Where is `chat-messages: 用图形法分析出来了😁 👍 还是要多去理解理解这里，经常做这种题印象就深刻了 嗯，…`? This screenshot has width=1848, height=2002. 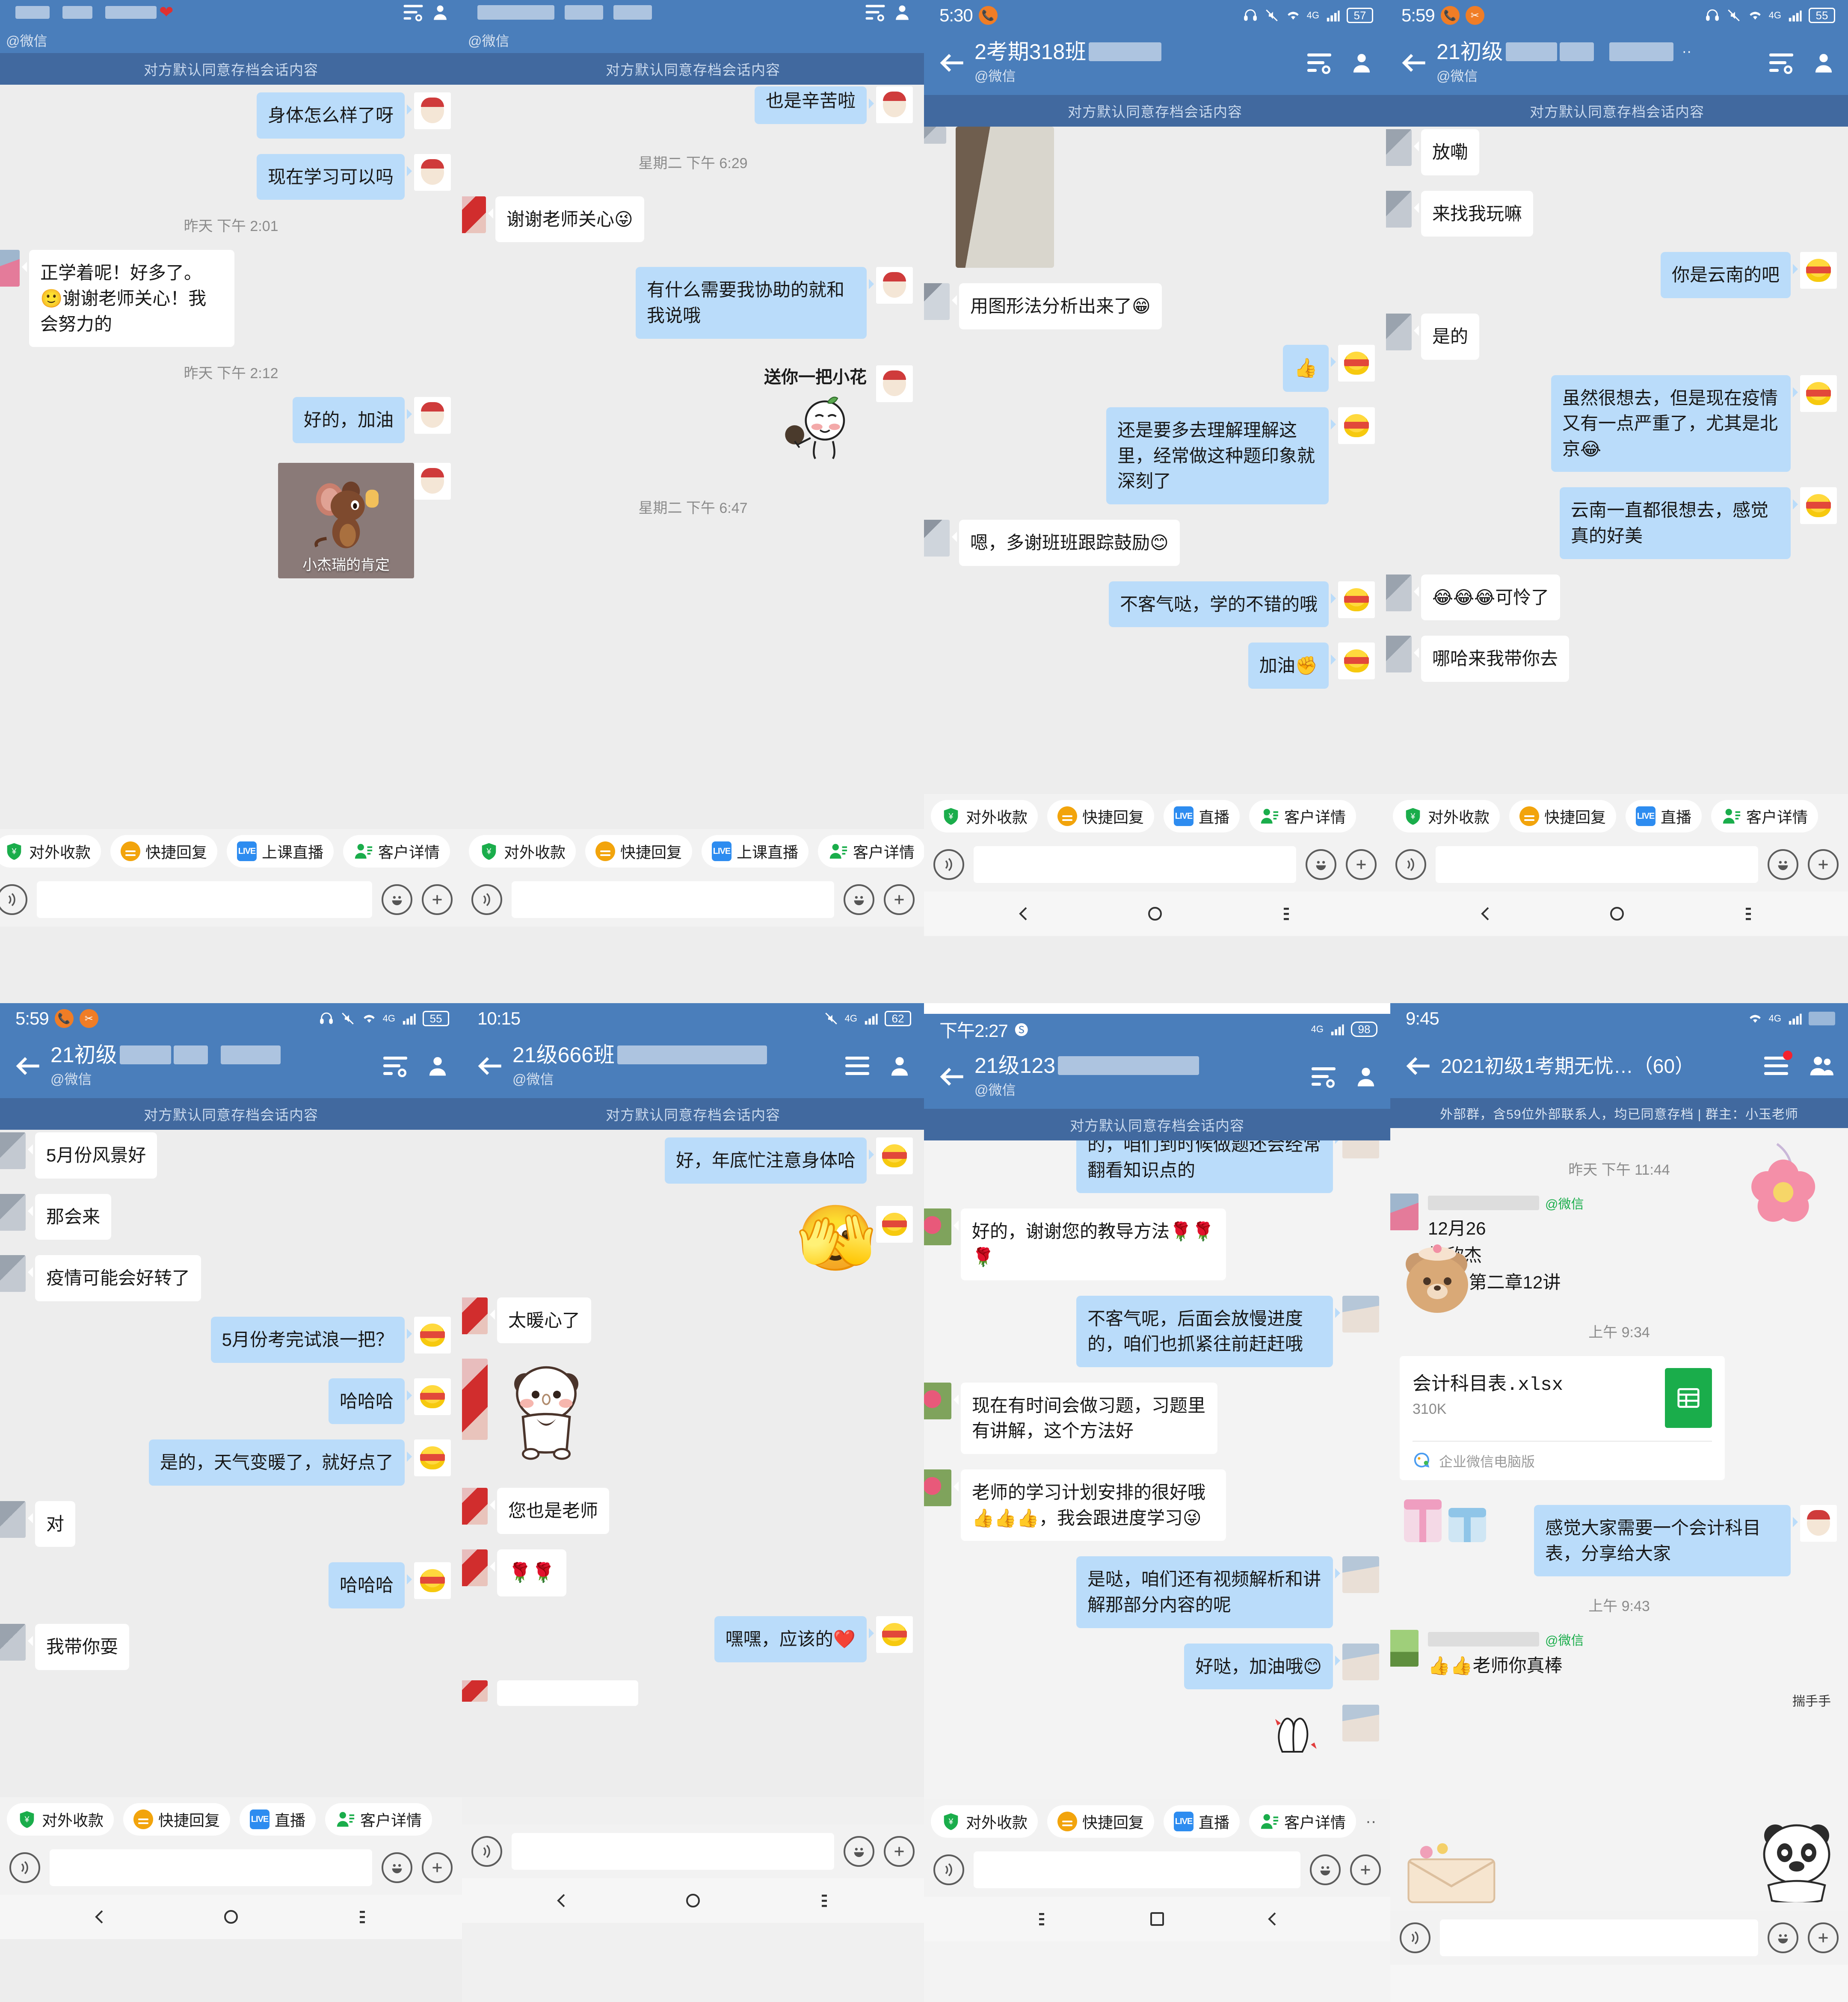
chat-messages: 用图形法分析出来了😁 👍 还是要多去理解理解这里，经常做这种题印象就深刻了 嗯，… is located at coordinates (1155, 460).